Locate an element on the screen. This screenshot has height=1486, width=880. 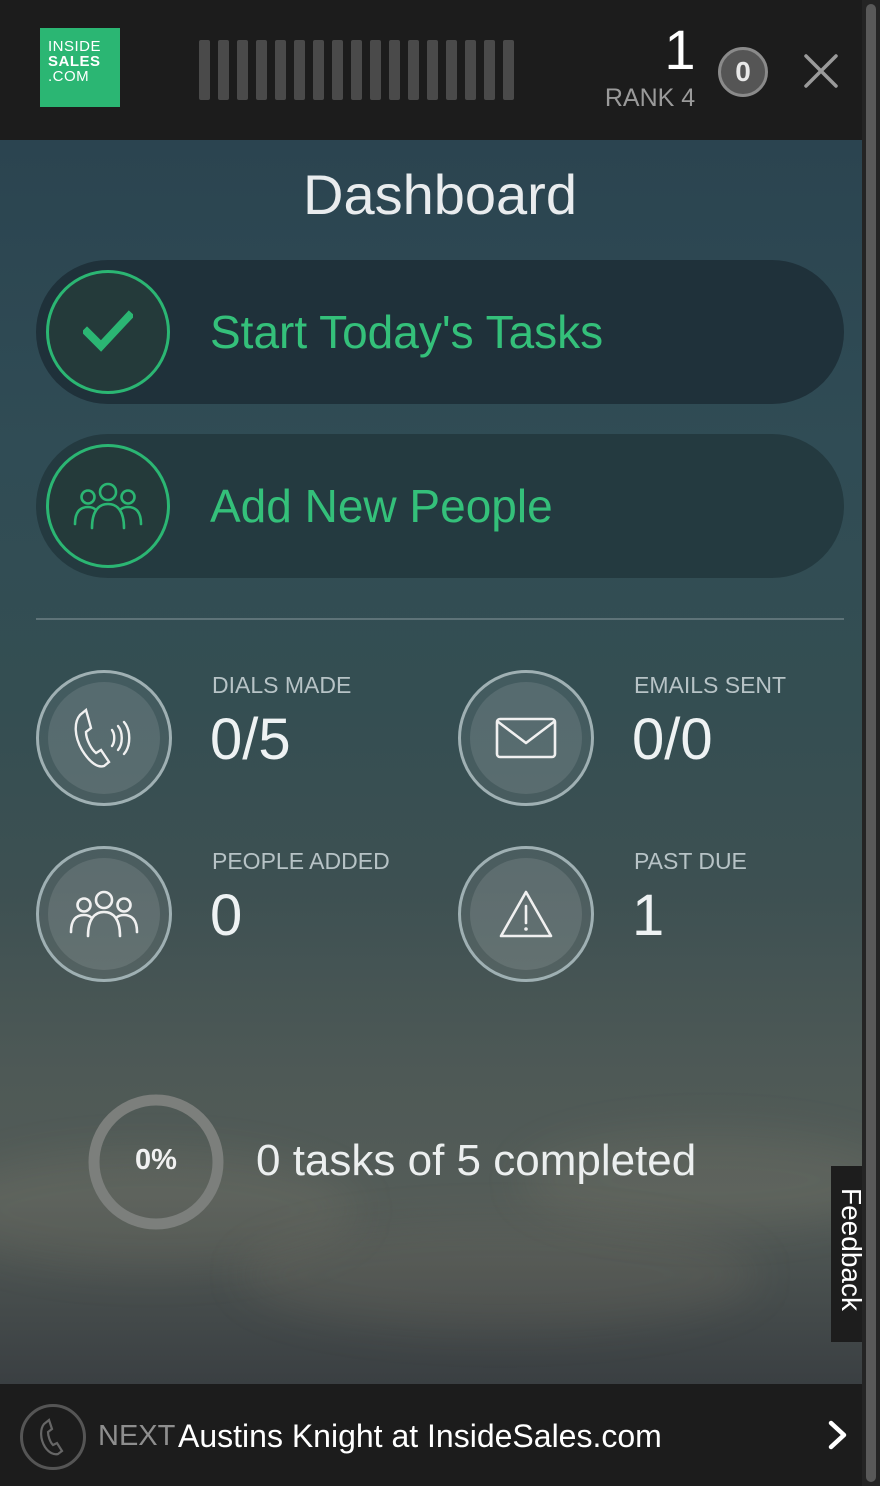
past-due-label: PAST DUE is located at coordinates (690, 861).